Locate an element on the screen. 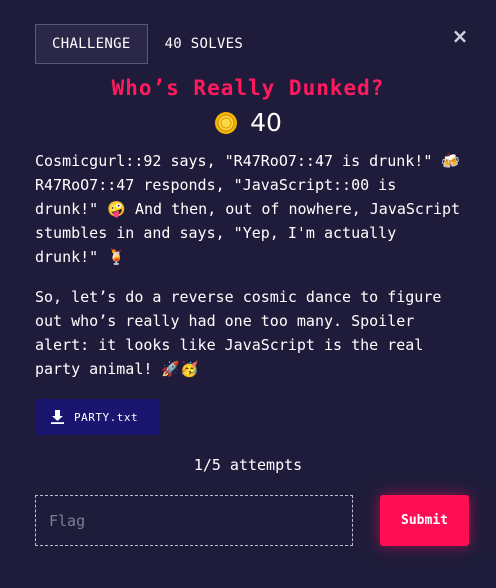 Image resolution: width=496 pixels, height=588 pixels. tab-bar: CHALLENGE 40 SOLVES is located at coordinates (139, 44).